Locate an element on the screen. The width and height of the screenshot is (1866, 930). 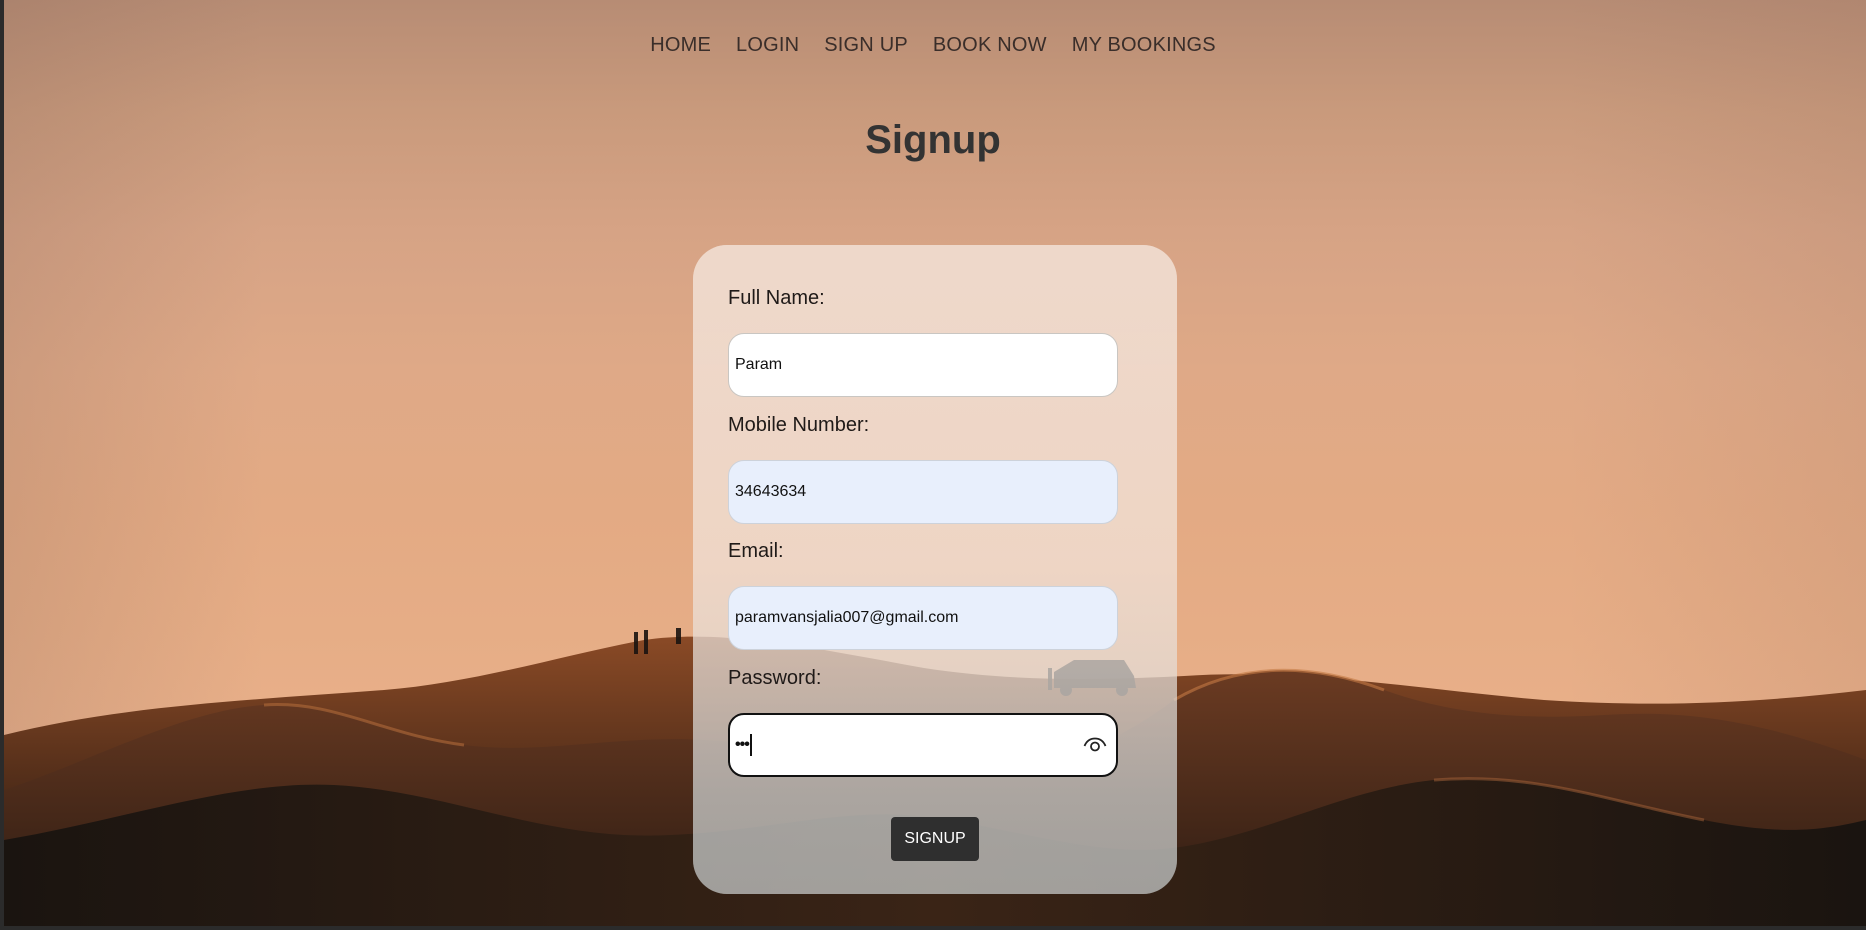
nav-home-link: HOME is located at coordinates (680, 45).